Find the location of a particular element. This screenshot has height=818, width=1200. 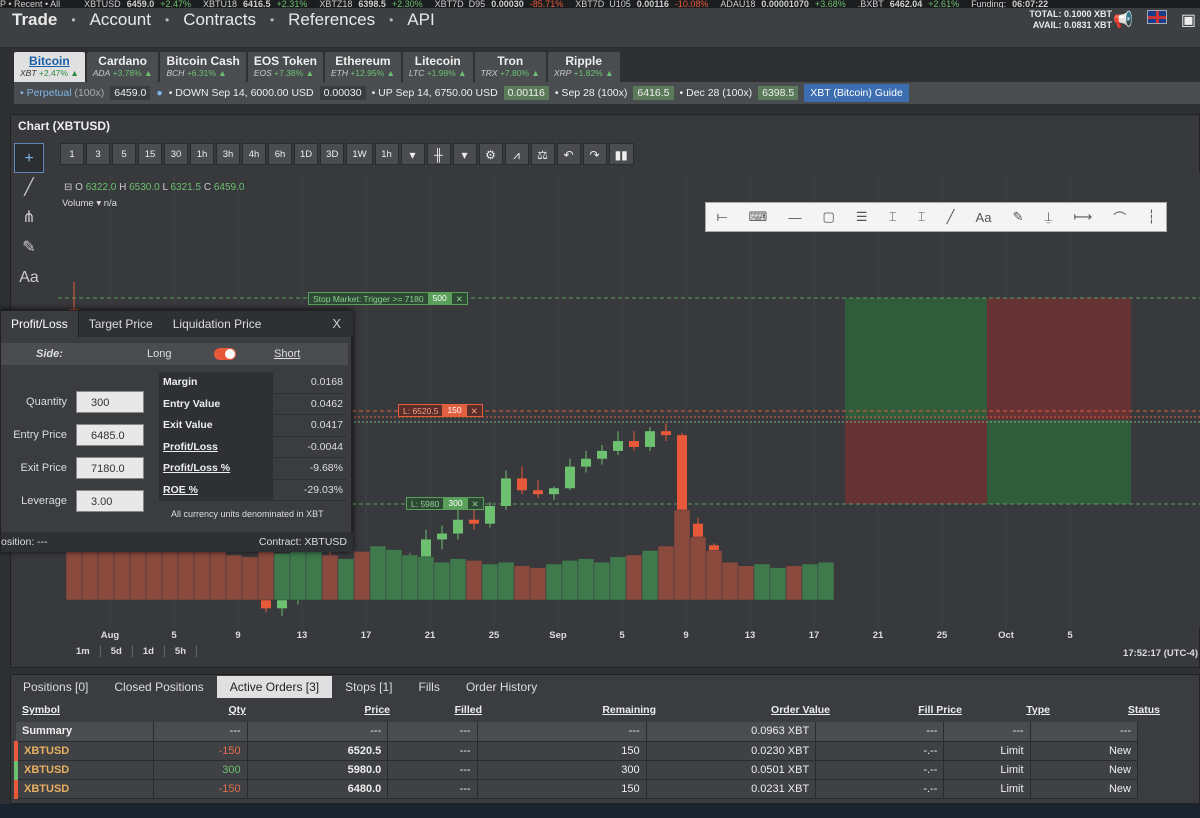

redo-icon: ↷ is located at coordinates (594, 154).